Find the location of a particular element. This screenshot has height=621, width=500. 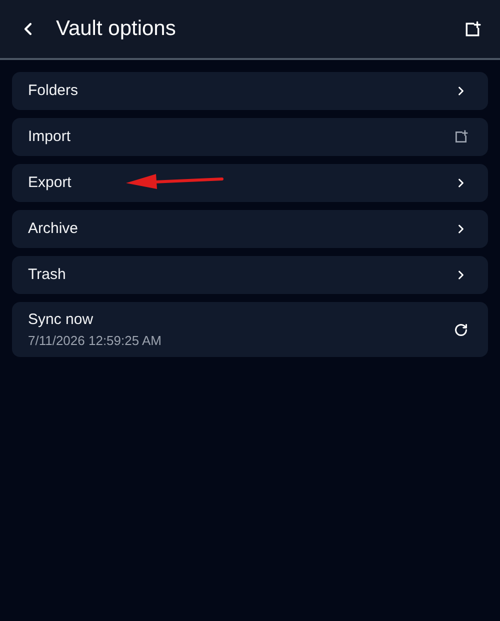

menu-item: Import is located at coordinates (250, 137).